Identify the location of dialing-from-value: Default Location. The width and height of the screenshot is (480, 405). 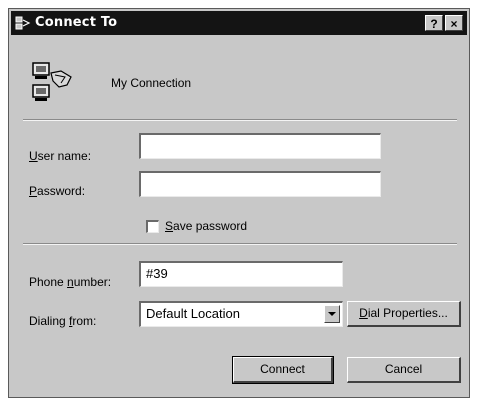
(193, 313).